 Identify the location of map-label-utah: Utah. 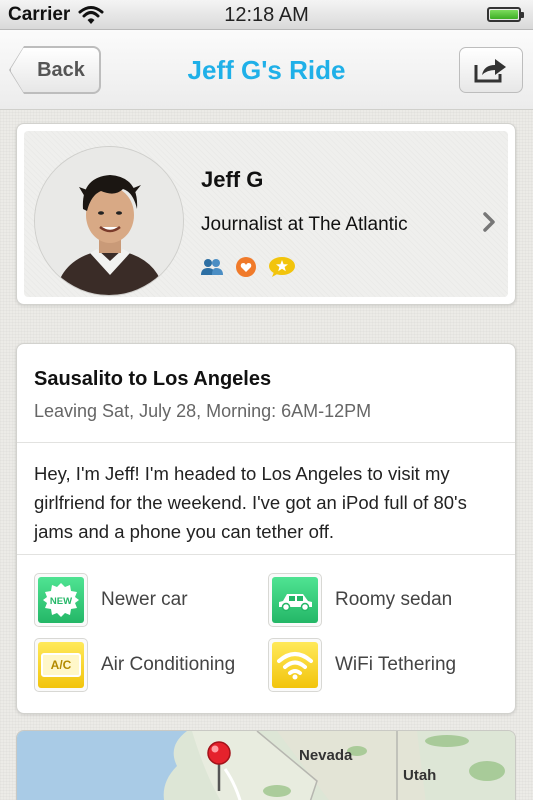
(420, 775).